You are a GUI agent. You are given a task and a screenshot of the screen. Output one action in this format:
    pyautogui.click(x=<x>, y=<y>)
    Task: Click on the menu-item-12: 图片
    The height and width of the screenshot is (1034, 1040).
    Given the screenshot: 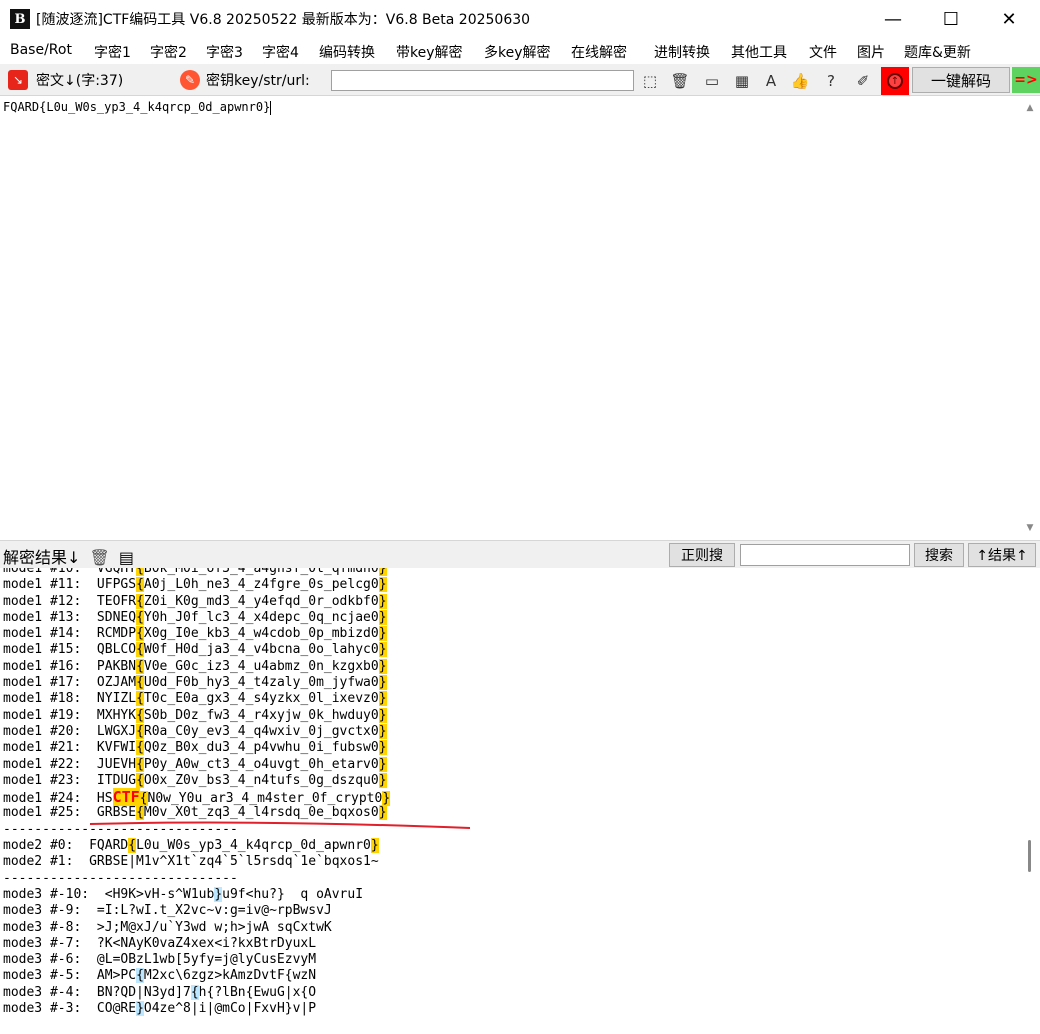 What is the action you would take?
    pyautogui.click(x=871, y=52)
    